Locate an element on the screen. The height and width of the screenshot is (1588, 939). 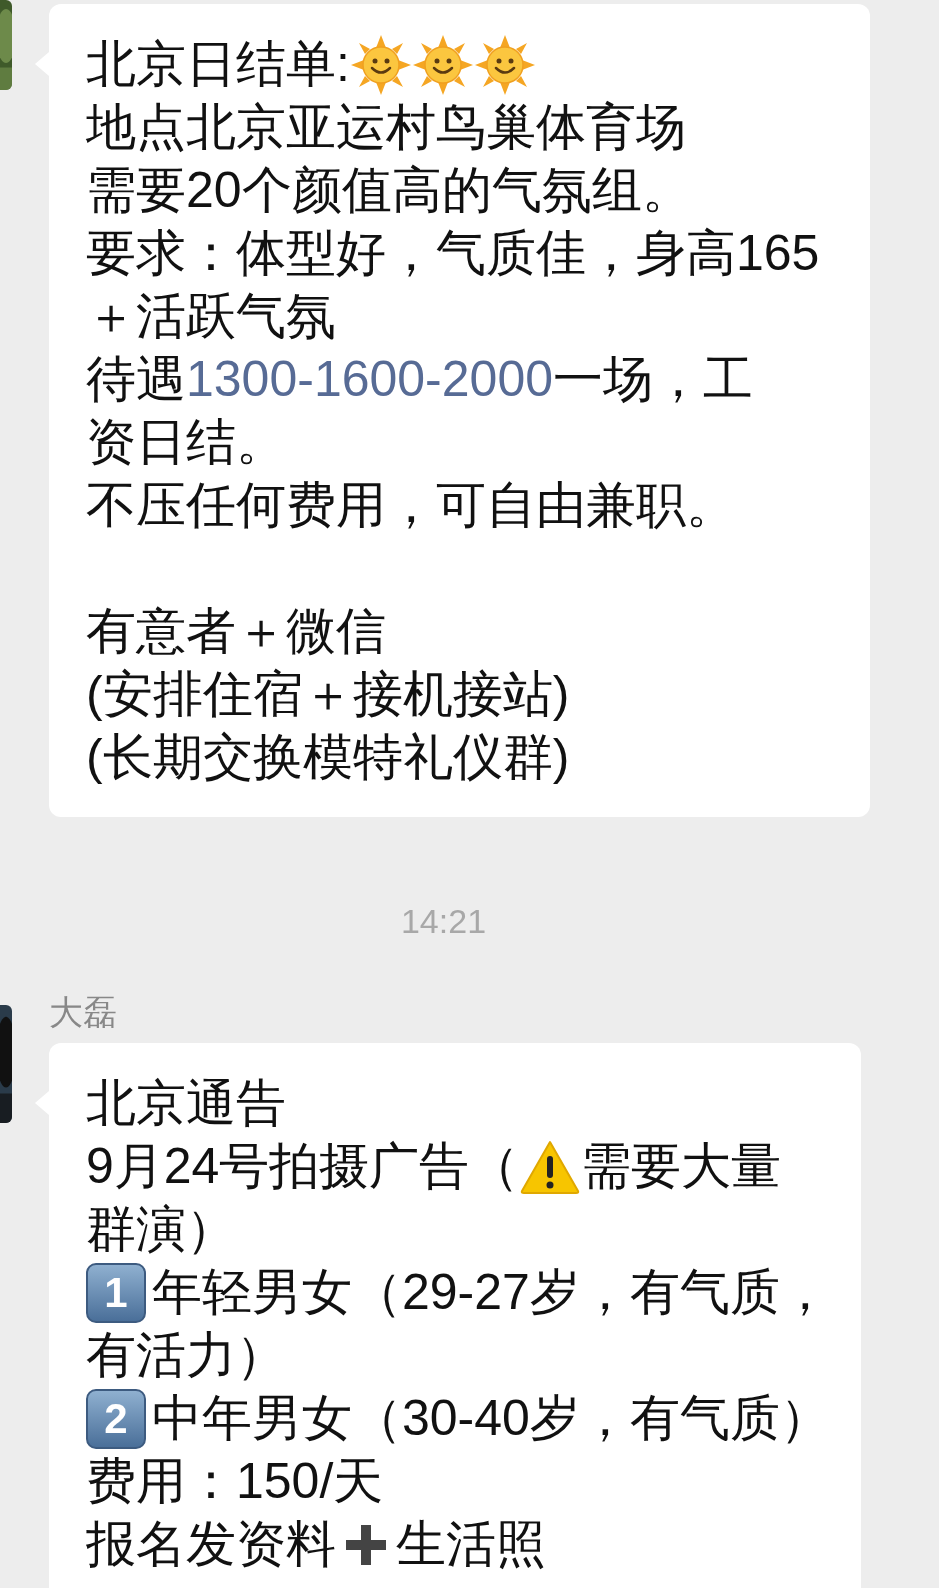
message-text: 地点北京亚运村鸟巢体育场 is located at coordinates (386, 127).